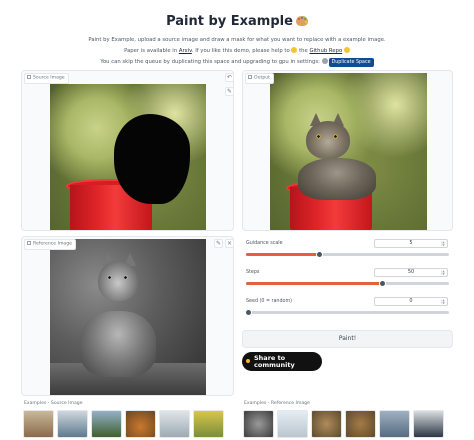  Describe the element at coordinates (123, 424) in the screenshot. I see `examples-source-gallery` at that location.